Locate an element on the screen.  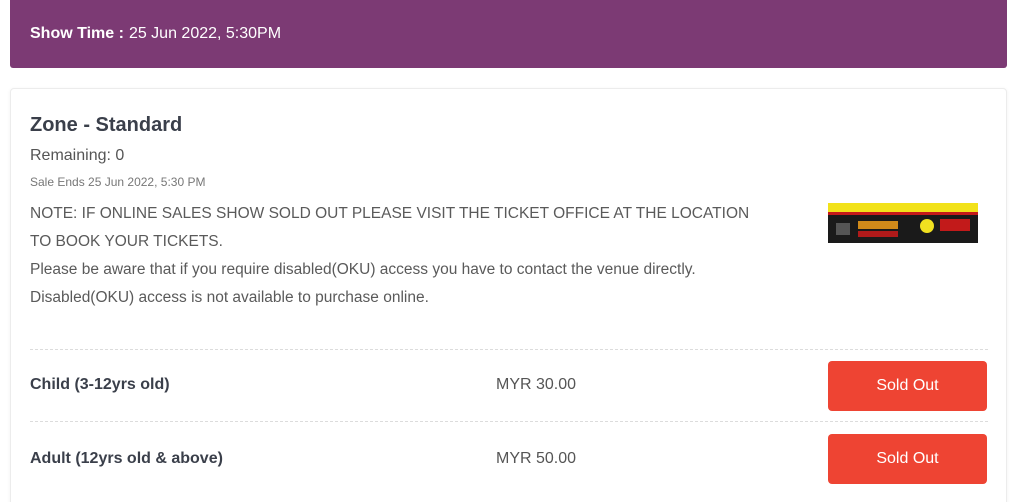
remaining-count: Remaining: 0 is located at coordinates (77, 155).